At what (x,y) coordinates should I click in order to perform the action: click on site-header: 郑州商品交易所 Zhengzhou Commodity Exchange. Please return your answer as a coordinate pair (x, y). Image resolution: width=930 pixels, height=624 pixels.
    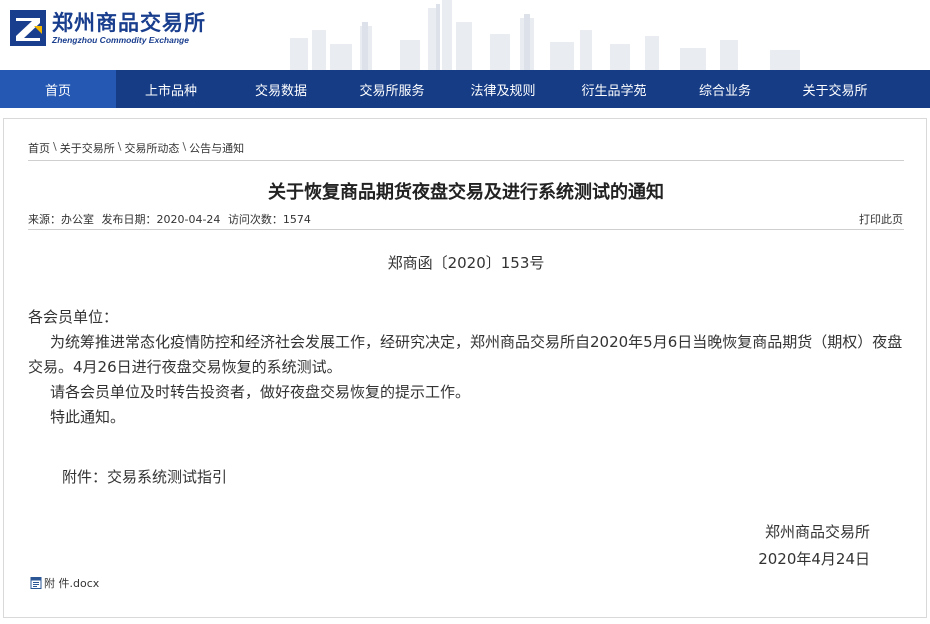
    Looking at the image, I should click on (465, 35).